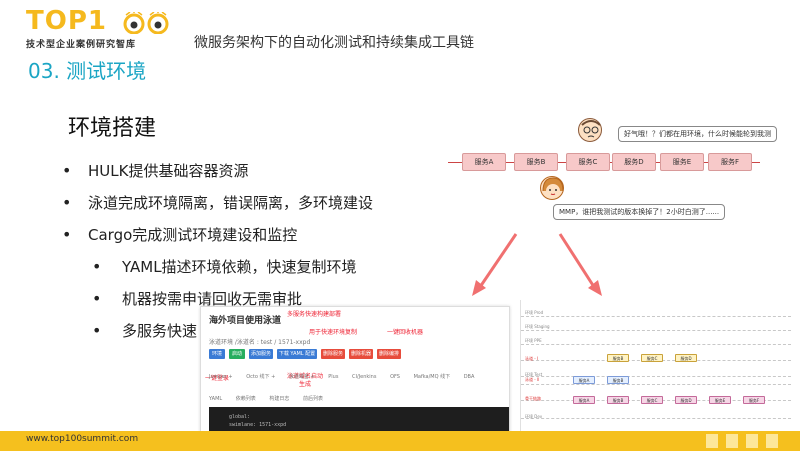 Image resolution: width=800 pixels, height=451 pixels. What do you see at coordinates (221, 377) in the screenshot?
I see `tab-jumper: Jumper +` at bounding box center [221, 377].